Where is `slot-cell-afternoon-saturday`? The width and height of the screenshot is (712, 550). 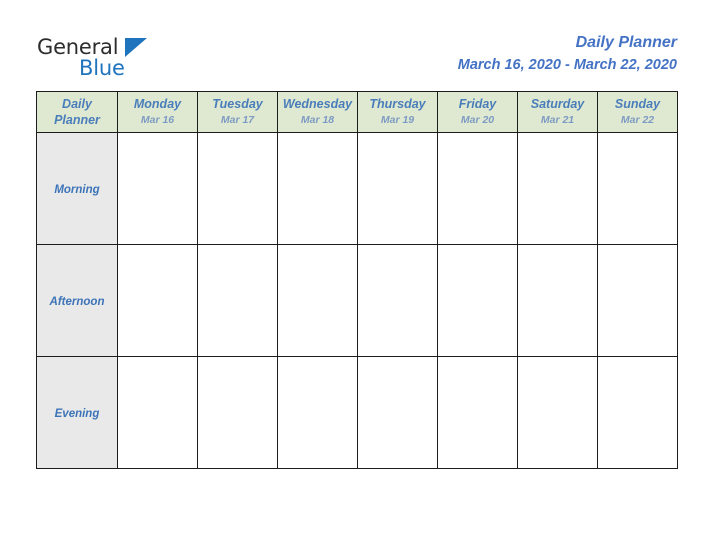 slot-cell-afternoon-saturday is located at coordinates (557, 300).